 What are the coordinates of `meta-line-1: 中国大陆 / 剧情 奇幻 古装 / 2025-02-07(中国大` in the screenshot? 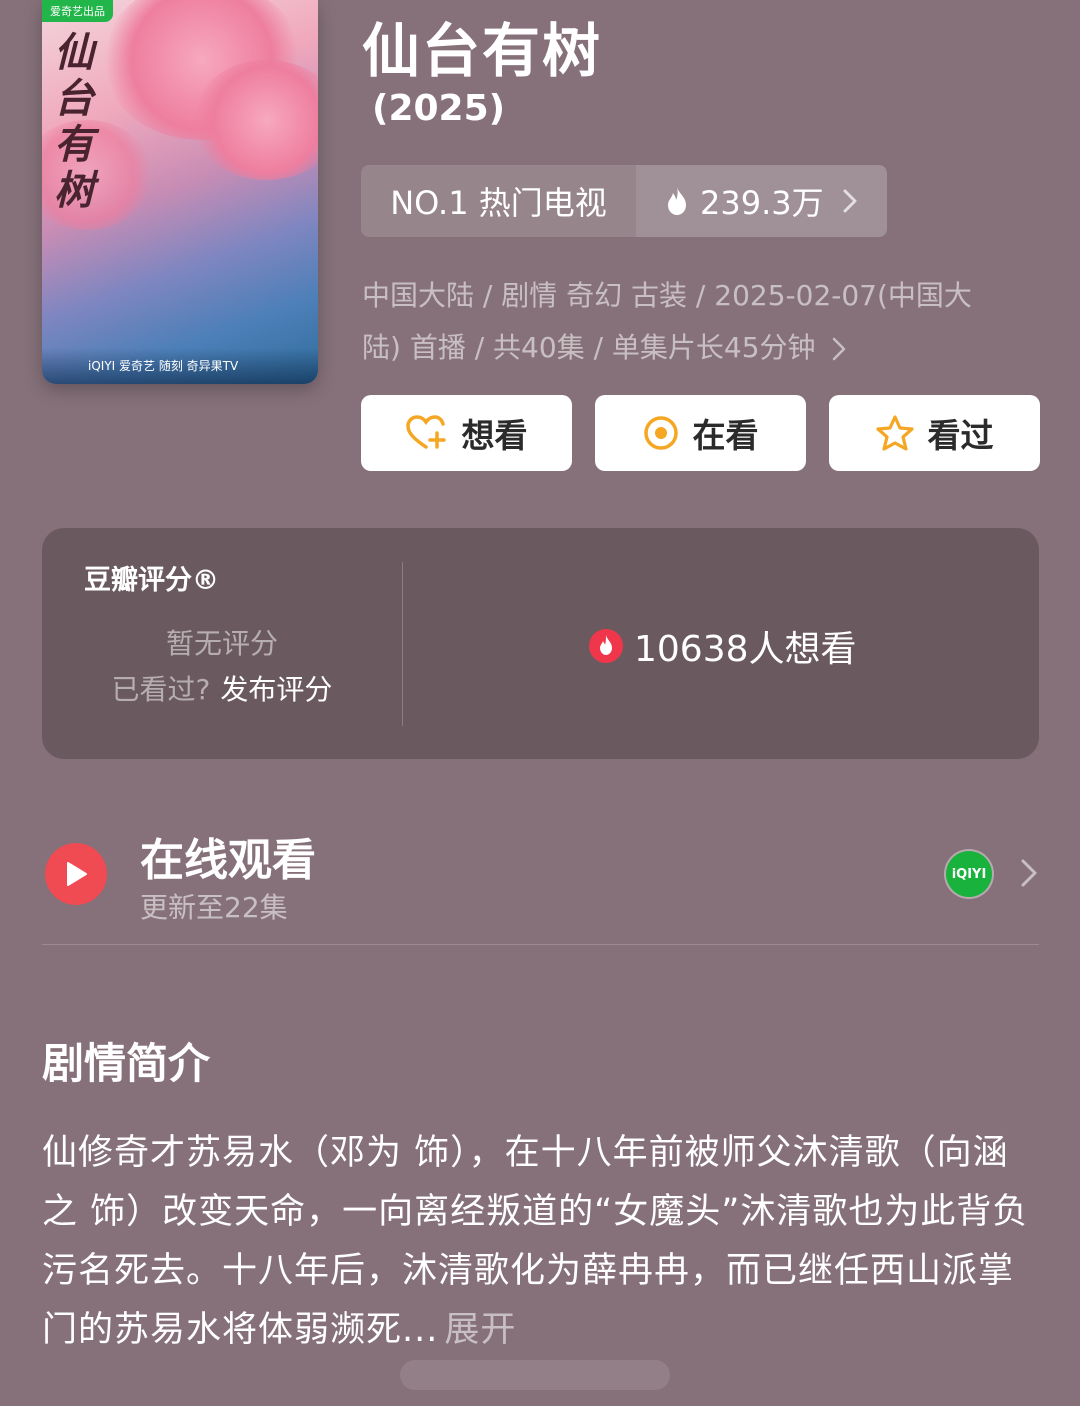 It's located at (667, 295).